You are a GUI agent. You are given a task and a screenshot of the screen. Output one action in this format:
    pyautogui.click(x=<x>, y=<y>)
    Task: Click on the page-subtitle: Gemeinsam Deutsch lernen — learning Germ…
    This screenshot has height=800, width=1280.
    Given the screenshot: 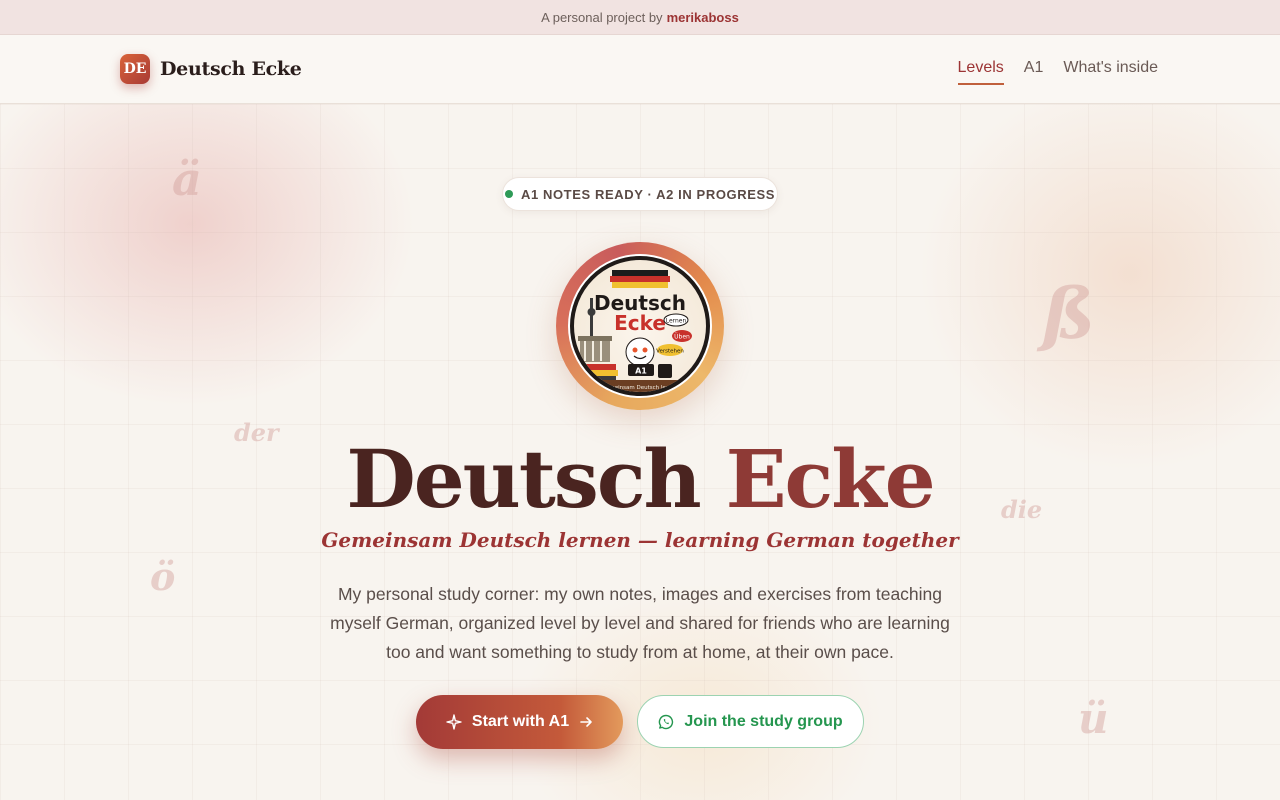 What is the action you would take?
    pyautogui.click(x=640, y=540)
    